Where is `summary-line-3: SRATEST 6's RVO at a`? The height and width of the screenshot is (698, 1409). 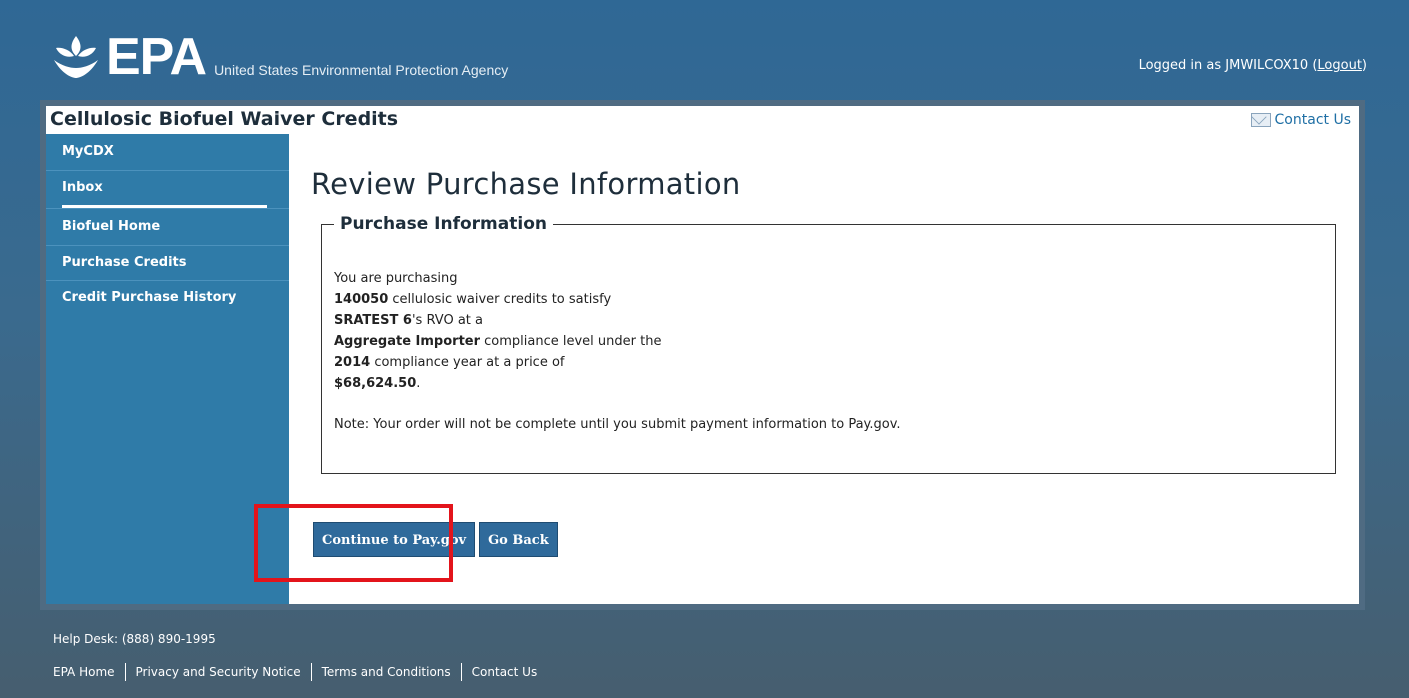
summary-line-3: SRATEST 6's RVO at a is located at coordinates (408, 320).